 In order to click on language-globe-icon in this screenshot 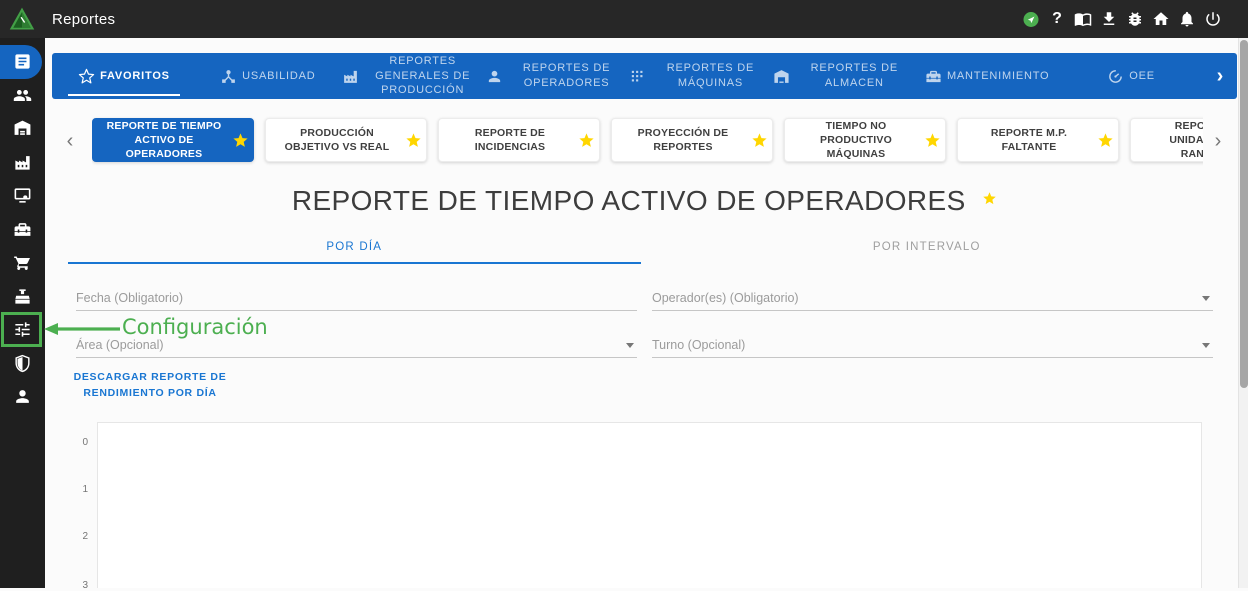, I will do `click(1031, 19)`.